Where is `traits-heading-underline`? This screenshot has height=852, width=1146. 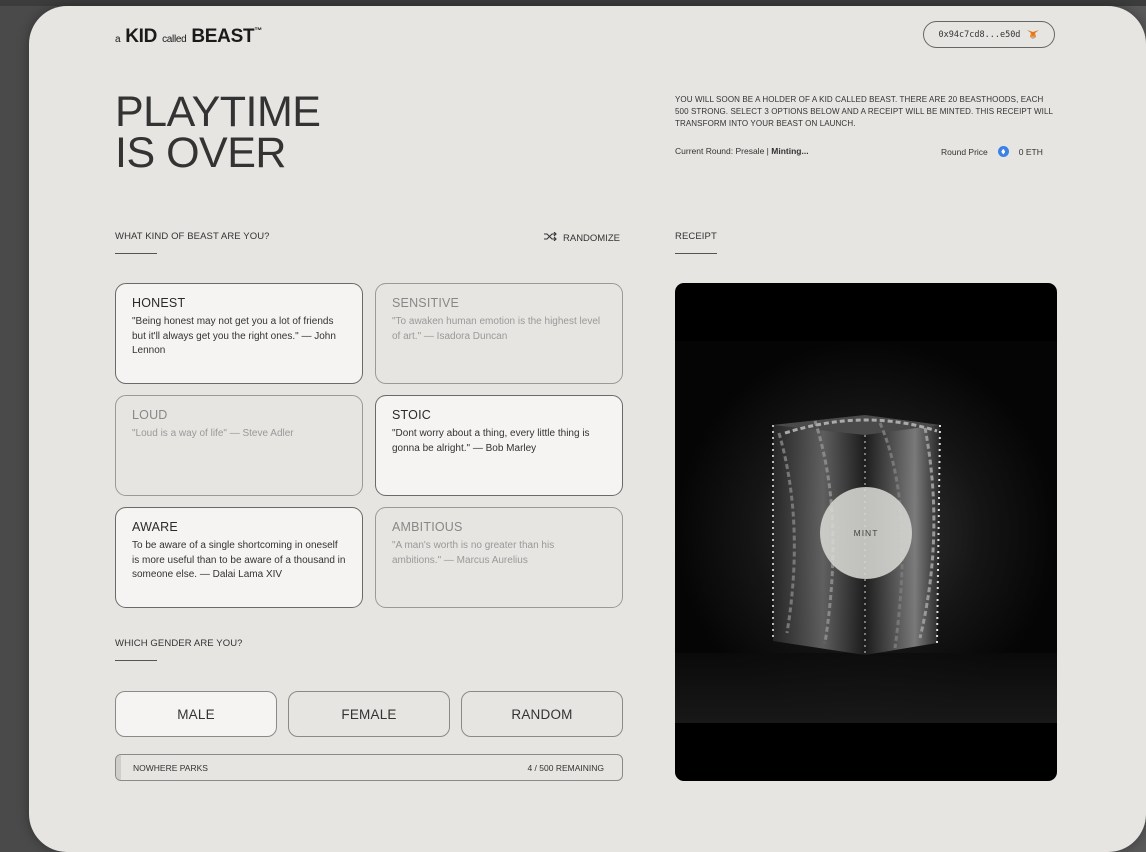 traits-heading-underline is located at coordinates (136, 253).